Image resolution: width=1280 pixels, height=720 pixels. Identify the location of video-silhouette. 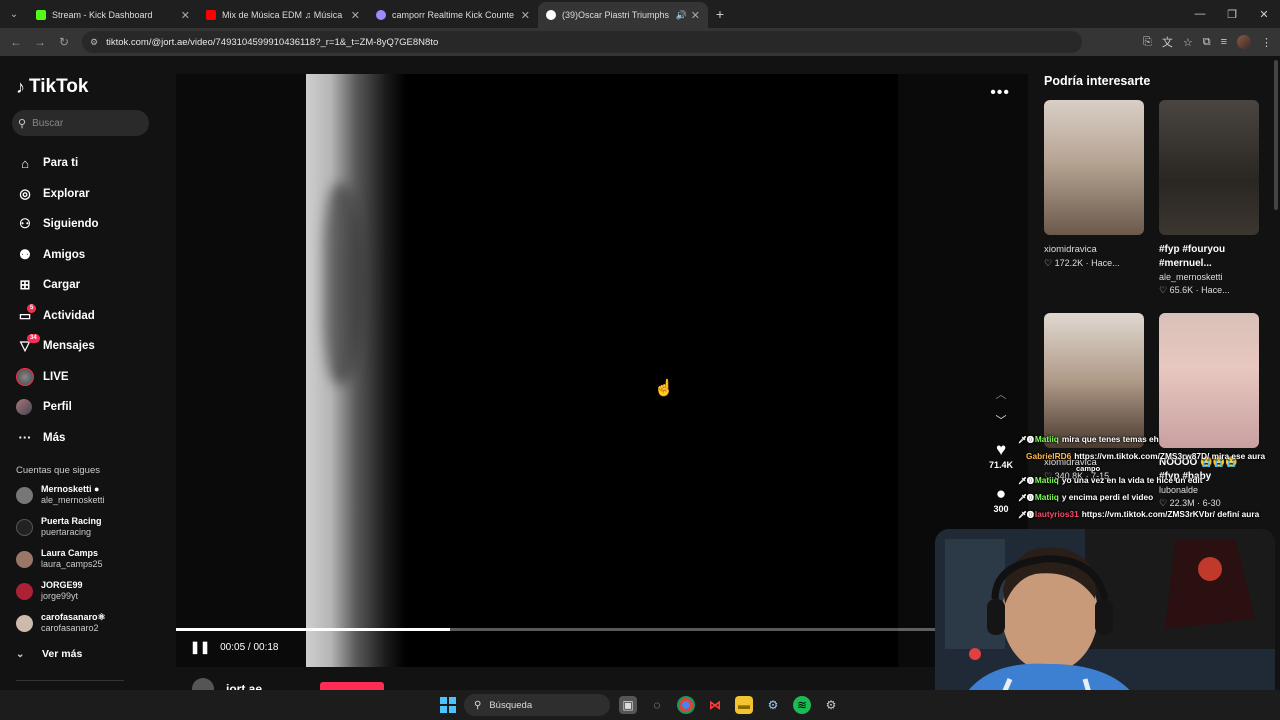
(344, 284).